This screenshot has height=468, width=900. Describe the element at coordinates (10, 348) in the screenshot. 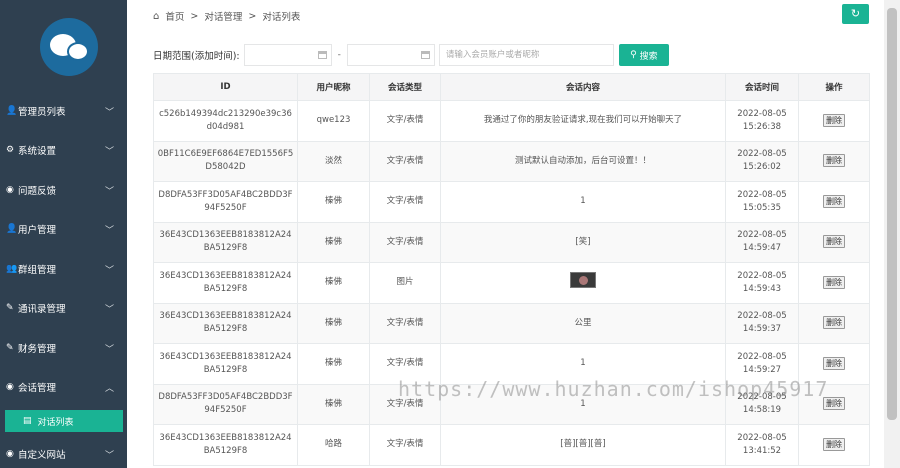

I see `edit-icon: ✎` at that location.